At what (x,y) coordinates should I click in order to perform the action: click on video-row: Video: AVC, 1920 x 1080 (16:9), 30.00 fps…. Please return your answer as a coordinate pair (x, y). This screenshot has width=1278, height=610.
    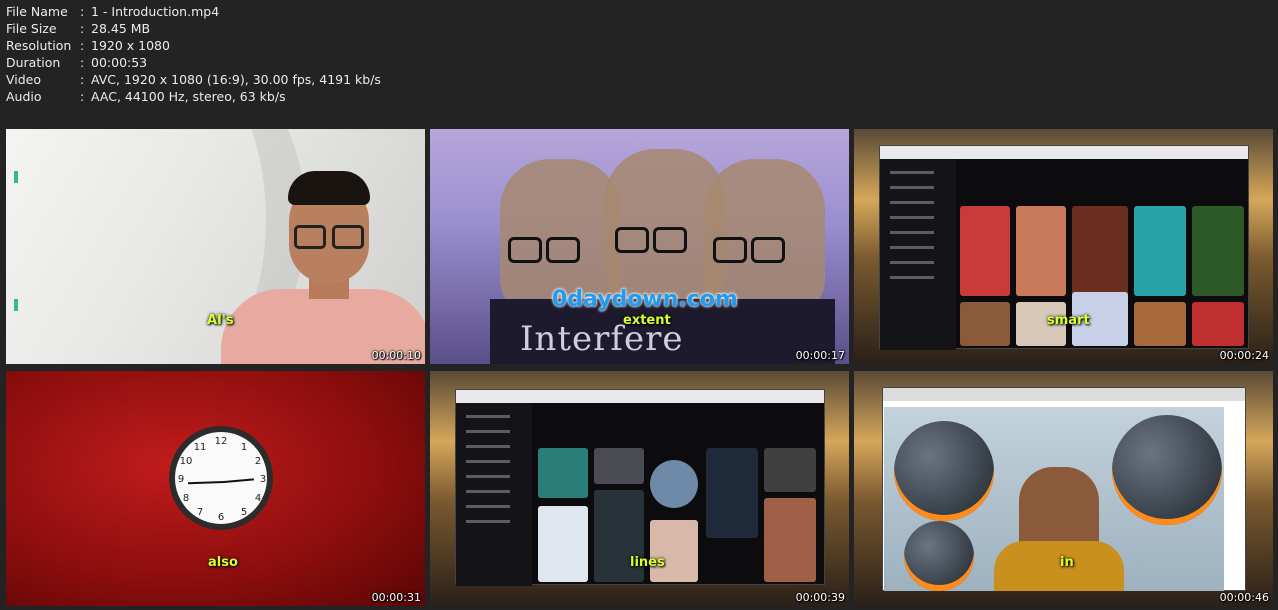
    Looking at the image, I should click on (193, 79).